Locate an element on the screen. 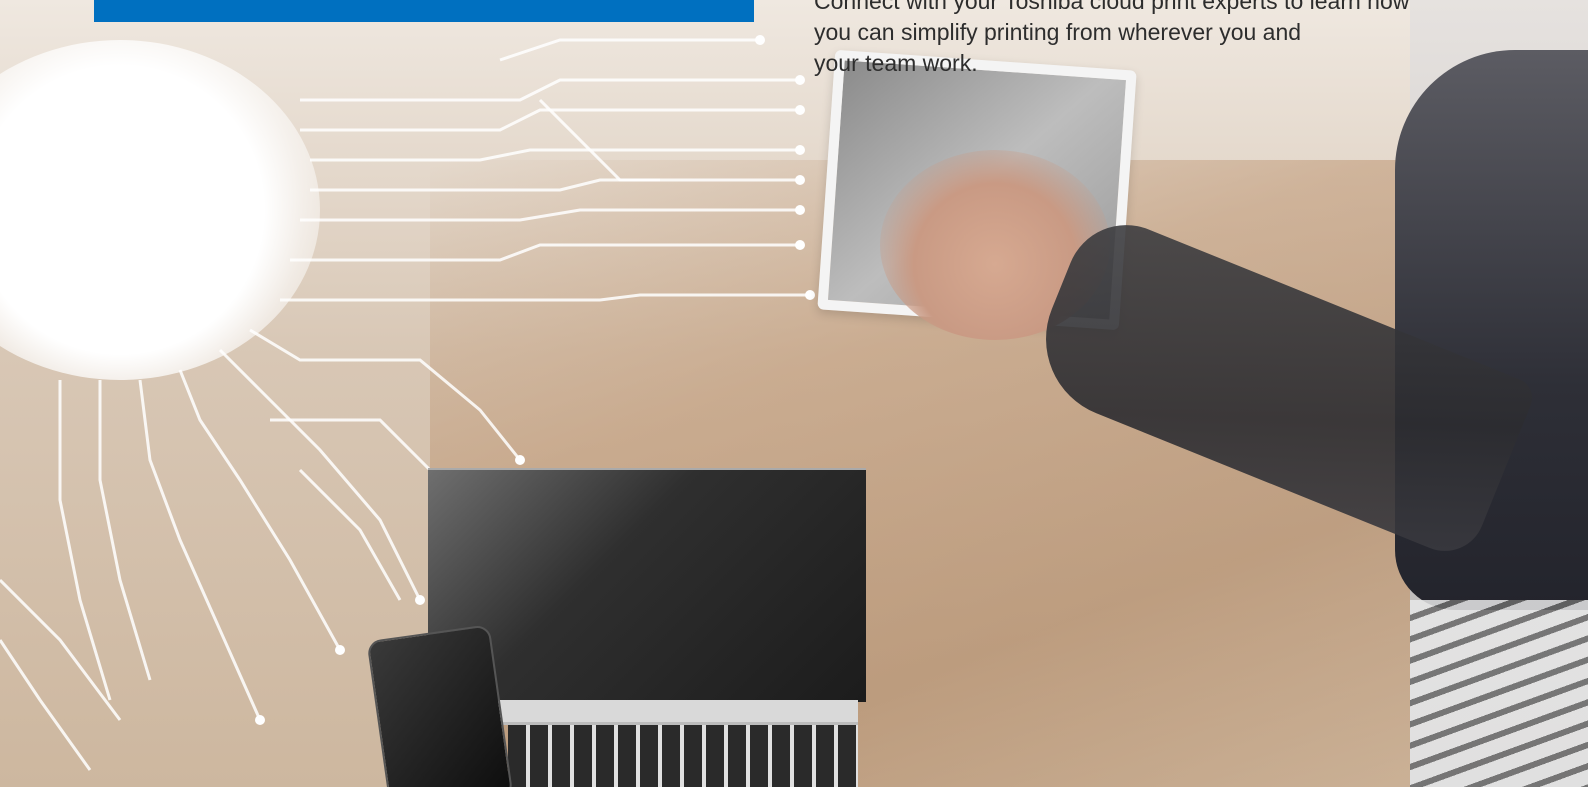 The image size is (1588, 787). laptop-keyboard is located at coordinates (683, 756).